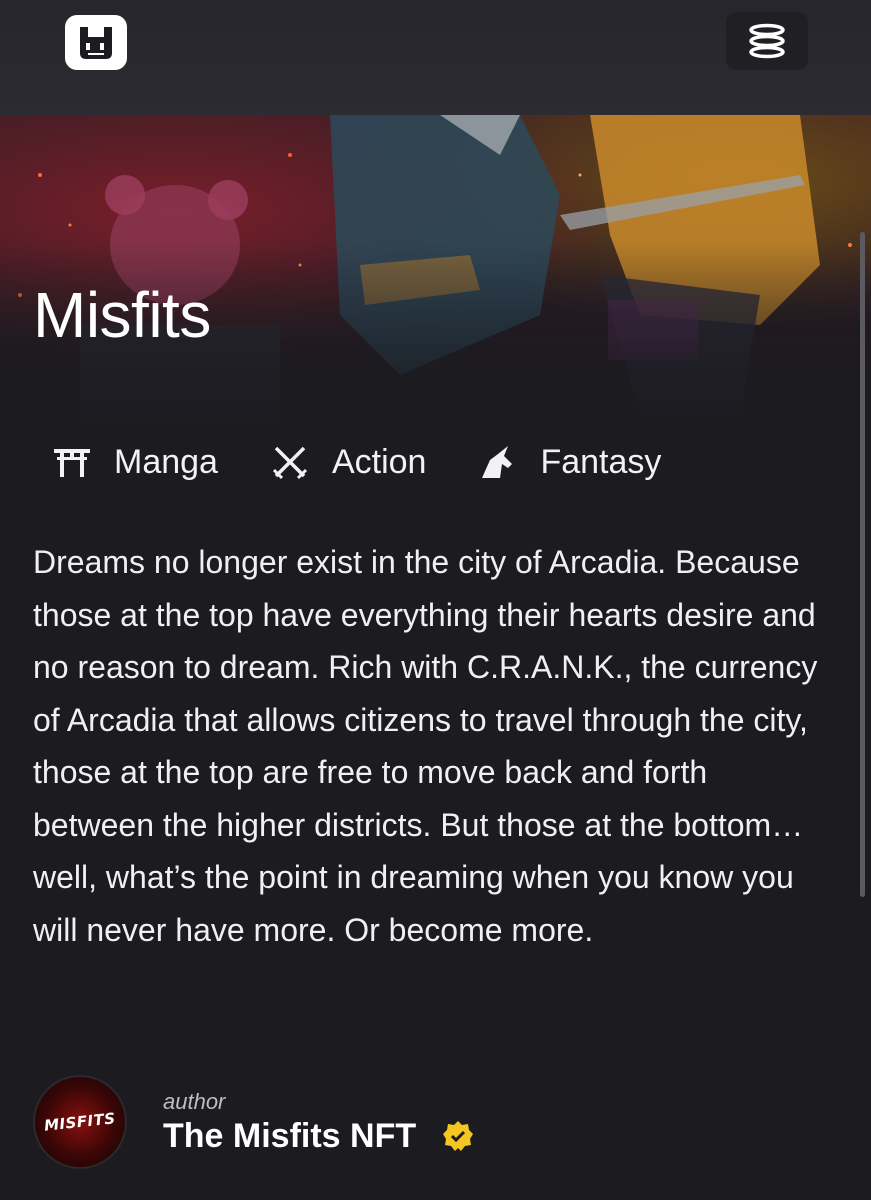 The width and height of the screenshot is (871, 1200). What do you see at coordinates (289, 1136) in the screenshot?
I see `author-name: The Misfits NFT` at bounding box center [289, 1136].